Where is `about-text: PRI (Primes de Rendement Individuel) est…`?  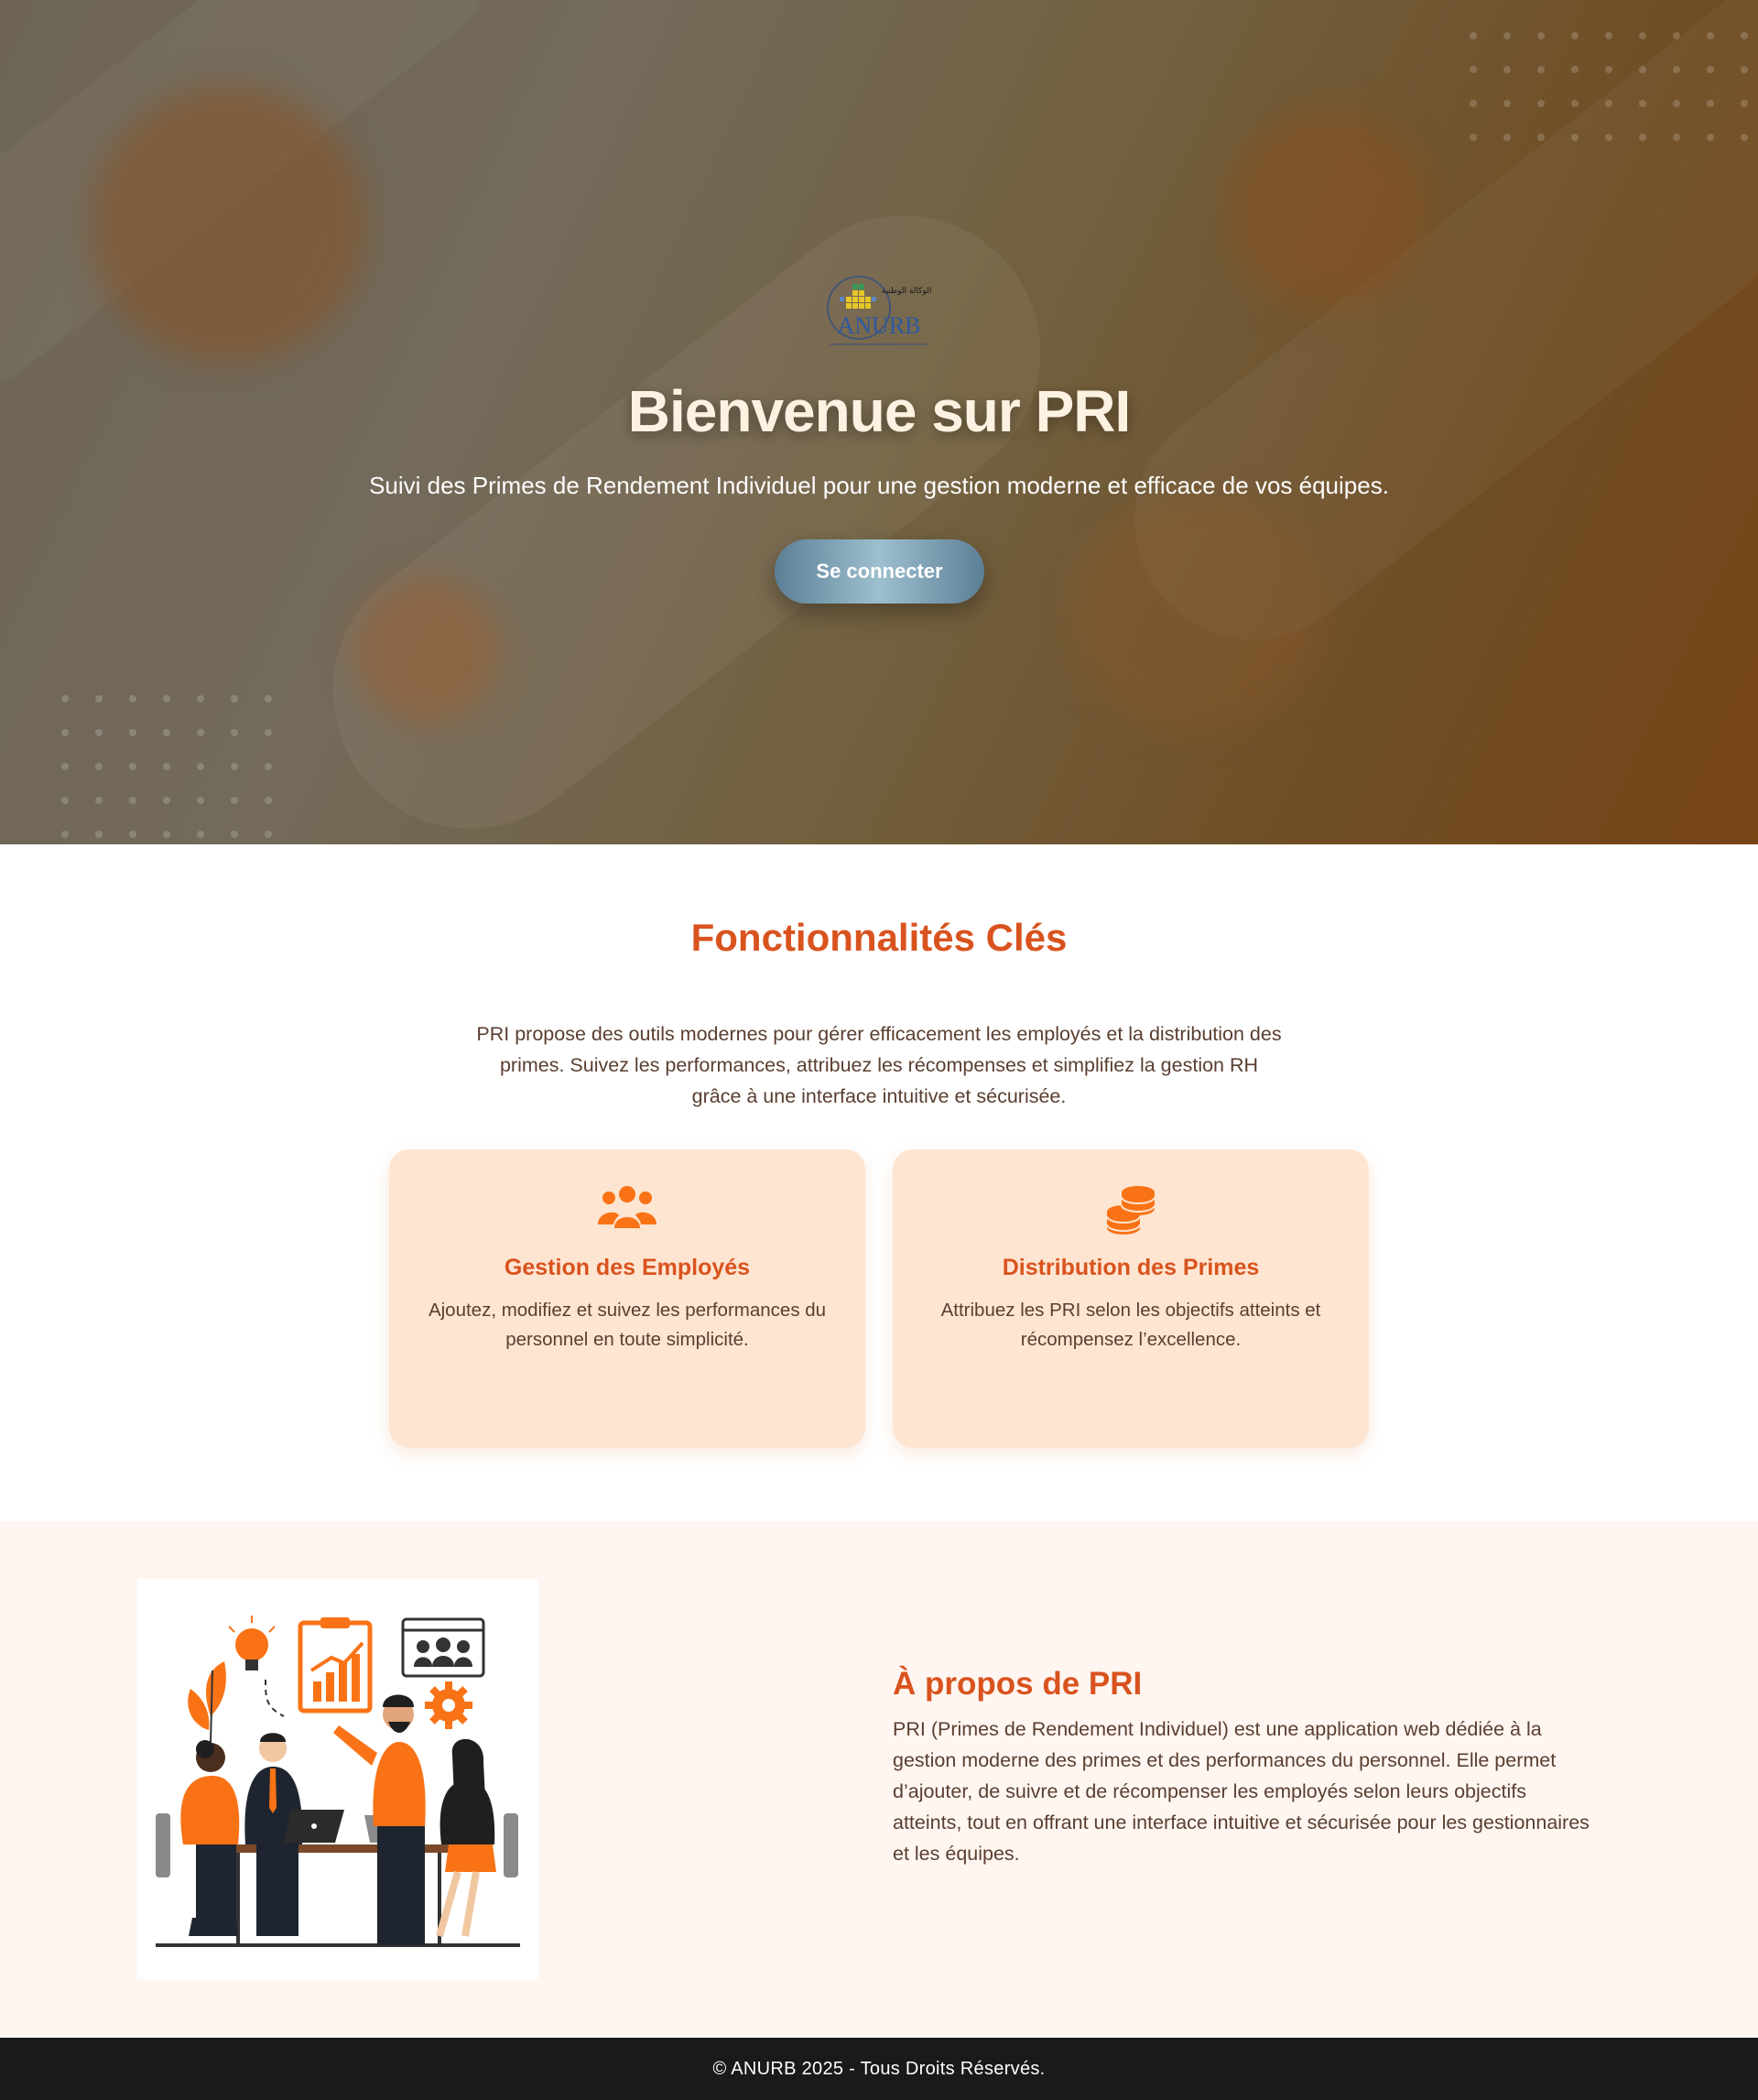 about-text: PRI (Primes de Rendement Individuel) est… is located at coordinates (1241, 1791).